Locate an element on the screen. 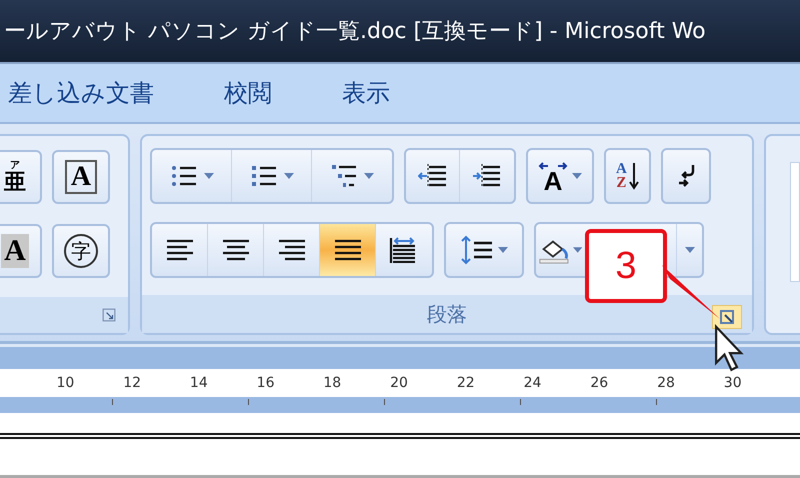 The height and width of the screenshot is (478, 800). ribbon-tab: 表示 is located at coordinates (366, 93).